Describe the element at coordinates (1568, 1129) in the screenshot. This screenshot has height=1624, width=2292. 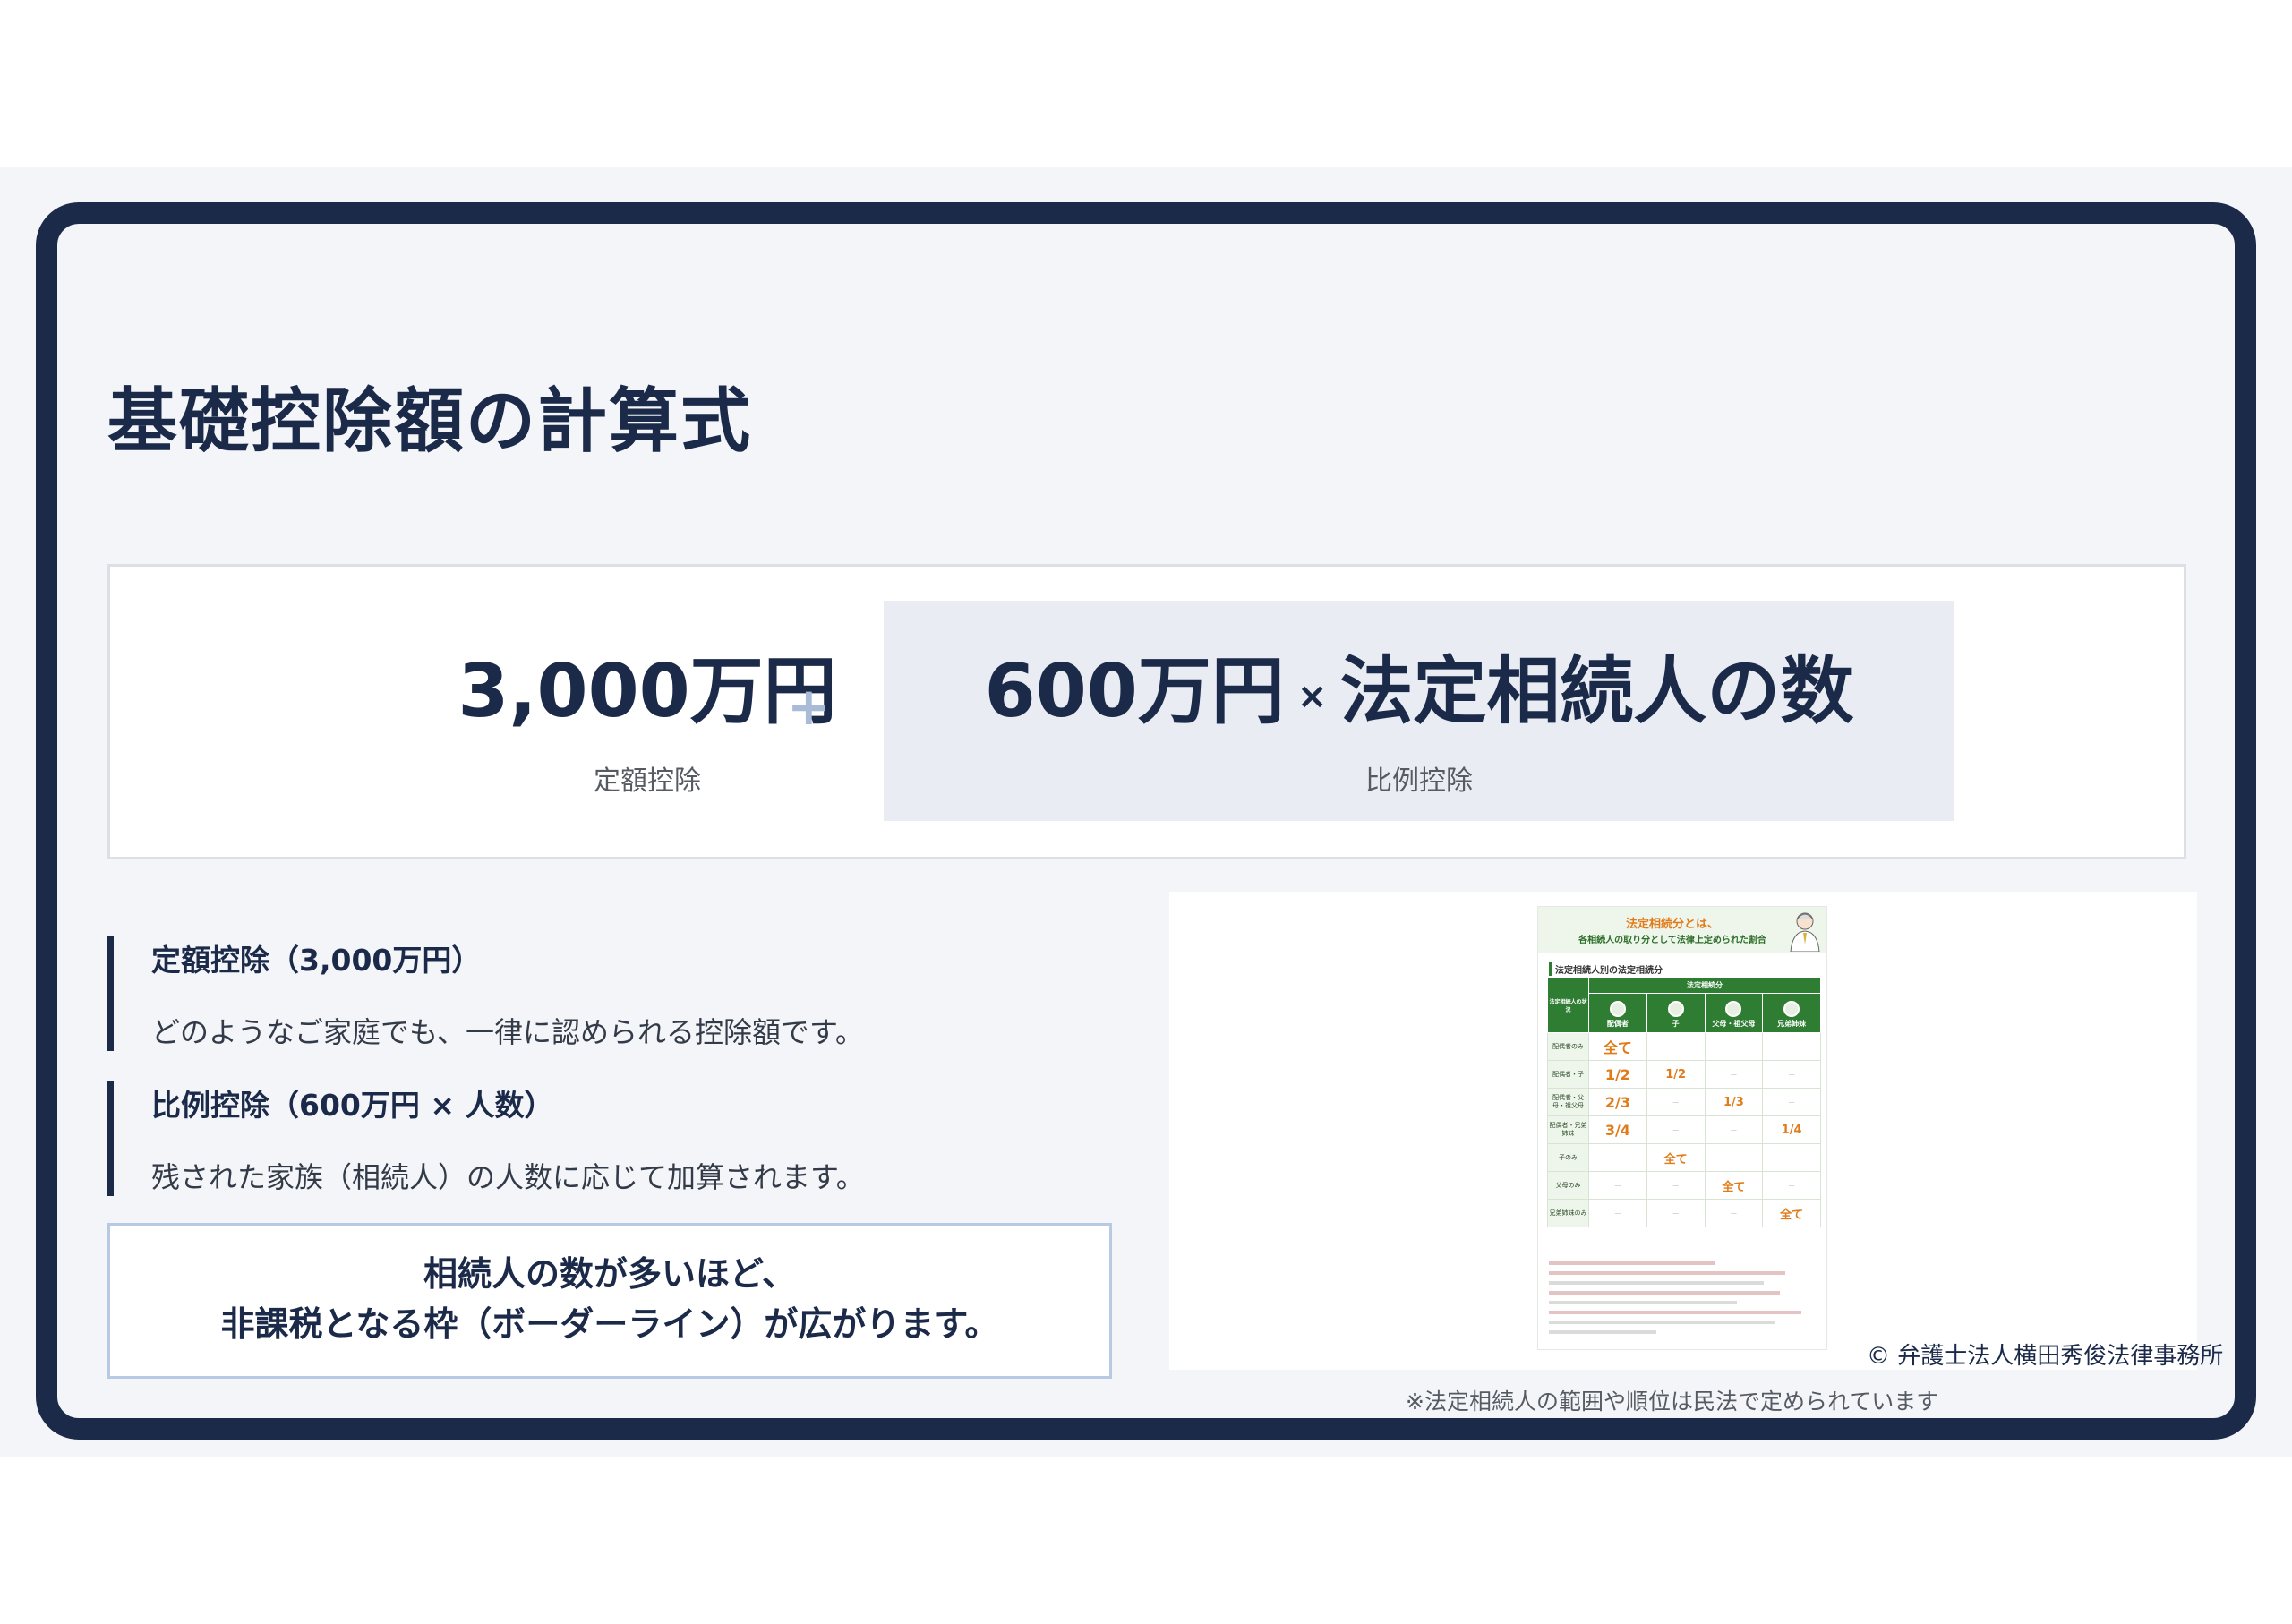
I see `row-header: 配偶者・兄弟姉妹` at that location.